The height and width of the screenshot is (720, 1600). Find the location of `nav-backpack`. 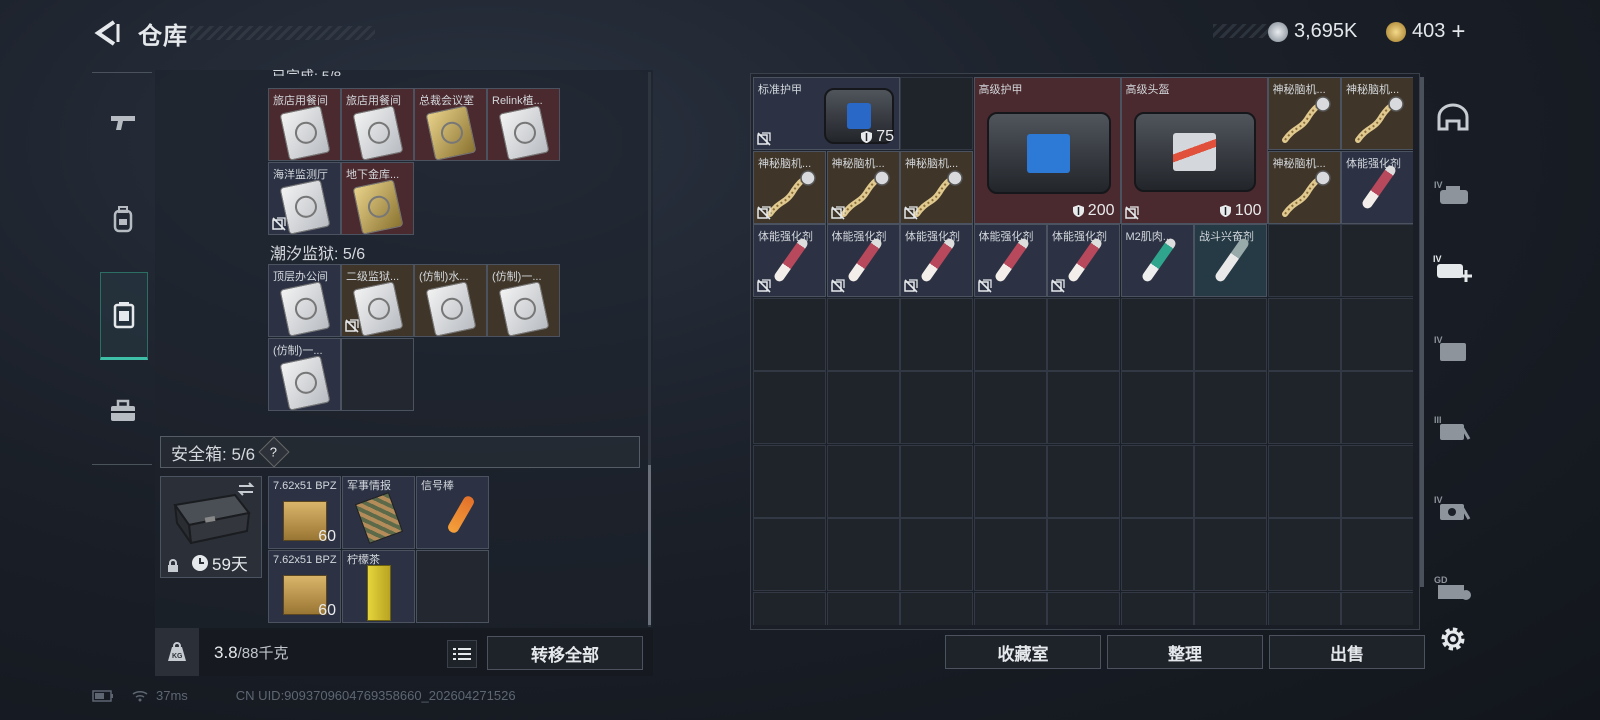

nav-backpack is located at coordinates (123, 219).